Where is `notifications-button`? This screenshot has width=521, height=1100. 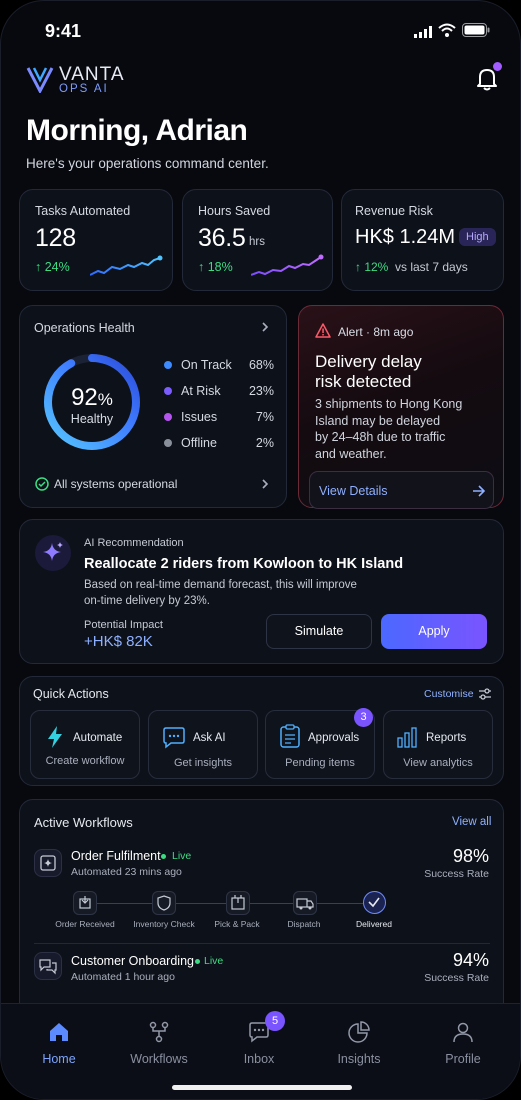
notifications-button is located at coordinates (488, 78).